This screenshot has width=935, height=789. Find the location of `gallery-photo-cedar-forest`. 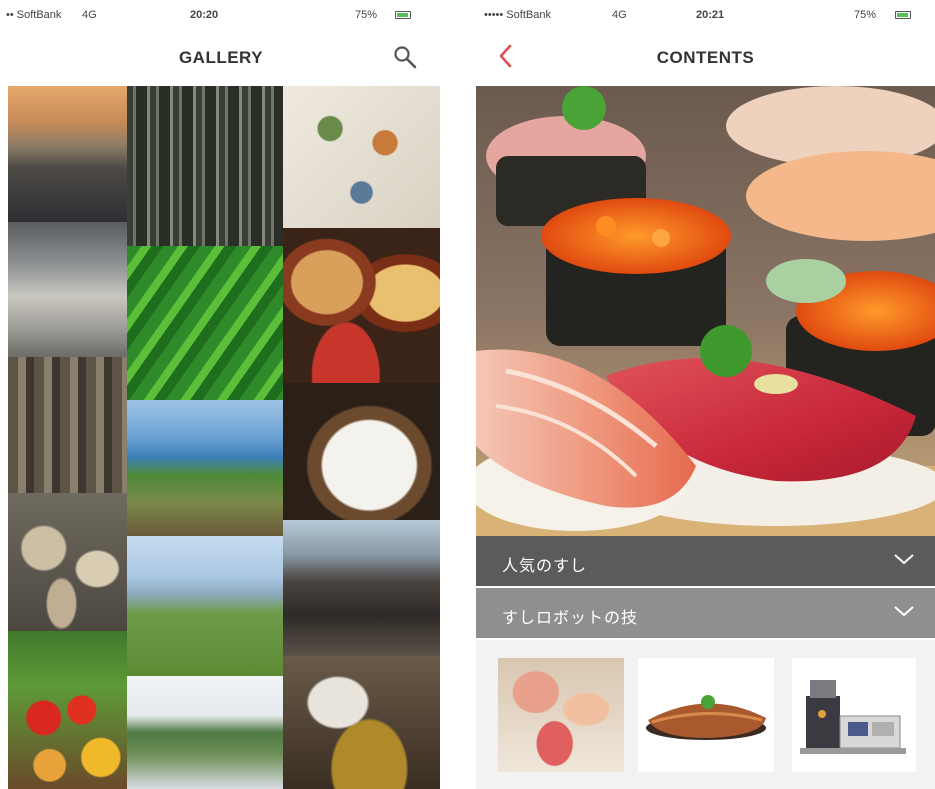

gallery-photo-cedar-forest is located at coordinates (205, 166).